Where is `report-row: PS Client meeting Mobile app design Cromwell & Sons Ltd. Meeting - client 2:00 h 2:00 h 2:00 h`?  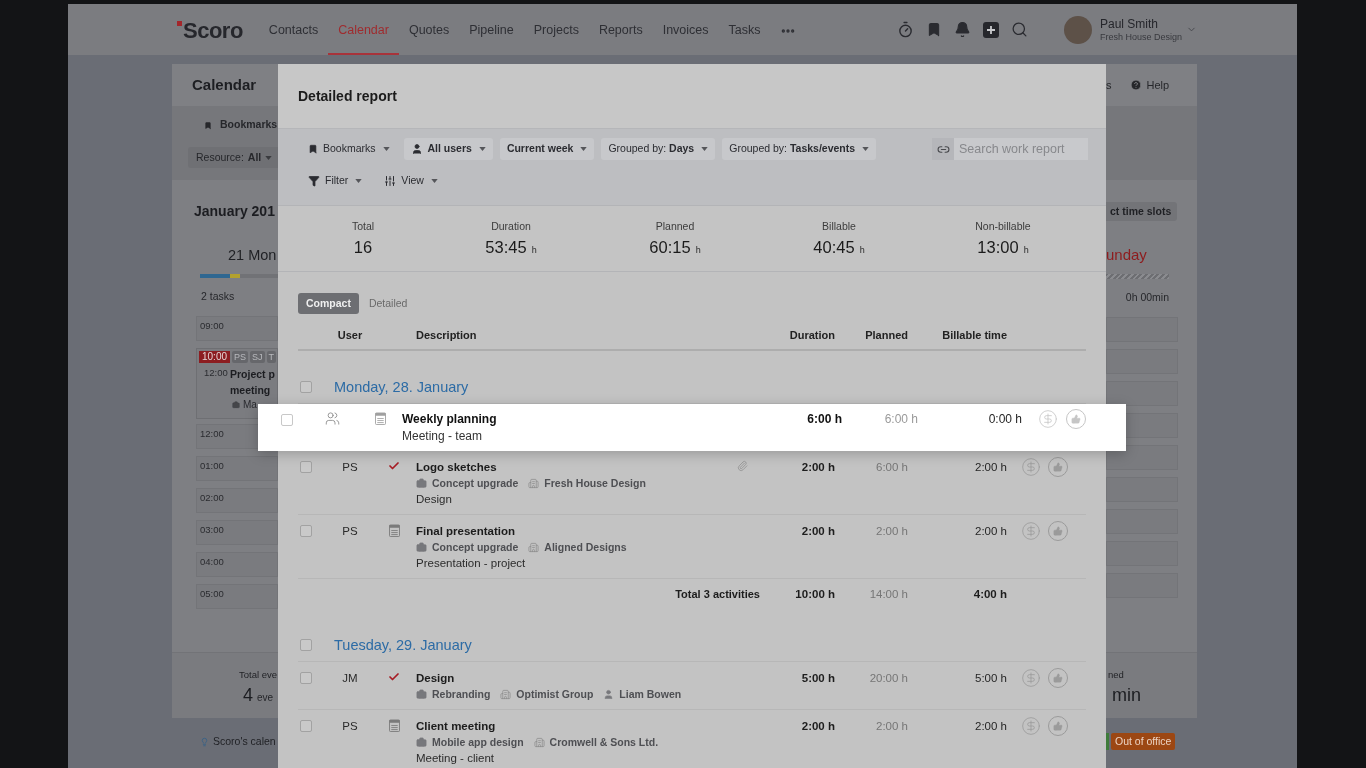 report-row: PS Client meeting Mobile app design Cromwell & Sons Ltd. Meeting - client 2:00 h 2:00 h 2:00 h is located at coordinates (692, 739).